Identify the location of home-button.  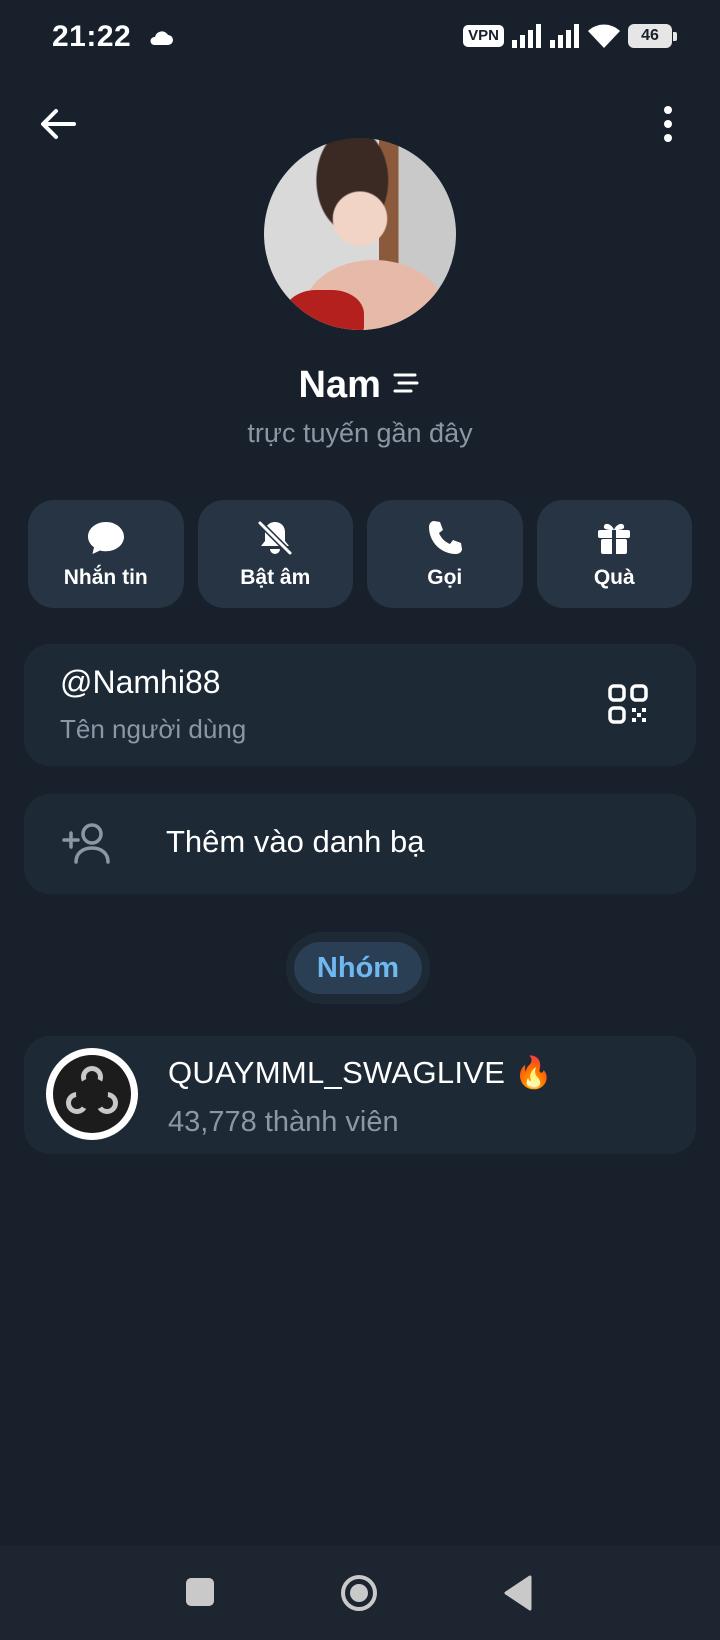
(359, 1593).